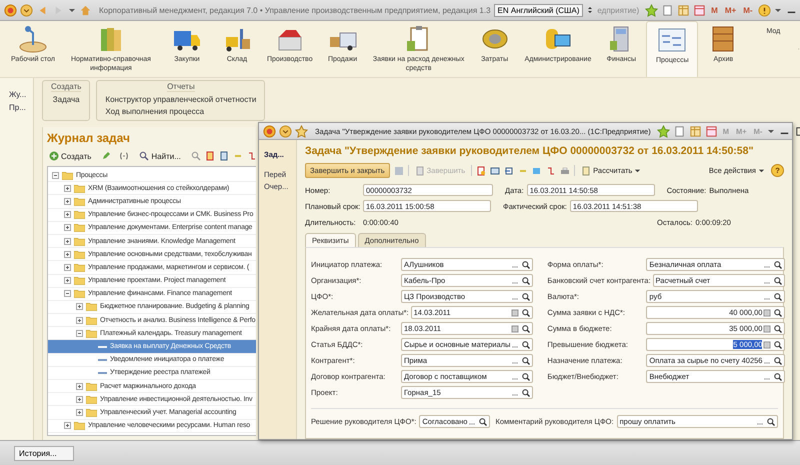 This screenshot has height=465, width=800. What do you see at coordinates (124, 156) in the screenshot?
I see `brackets-icon` at bounding box center [124, 156].